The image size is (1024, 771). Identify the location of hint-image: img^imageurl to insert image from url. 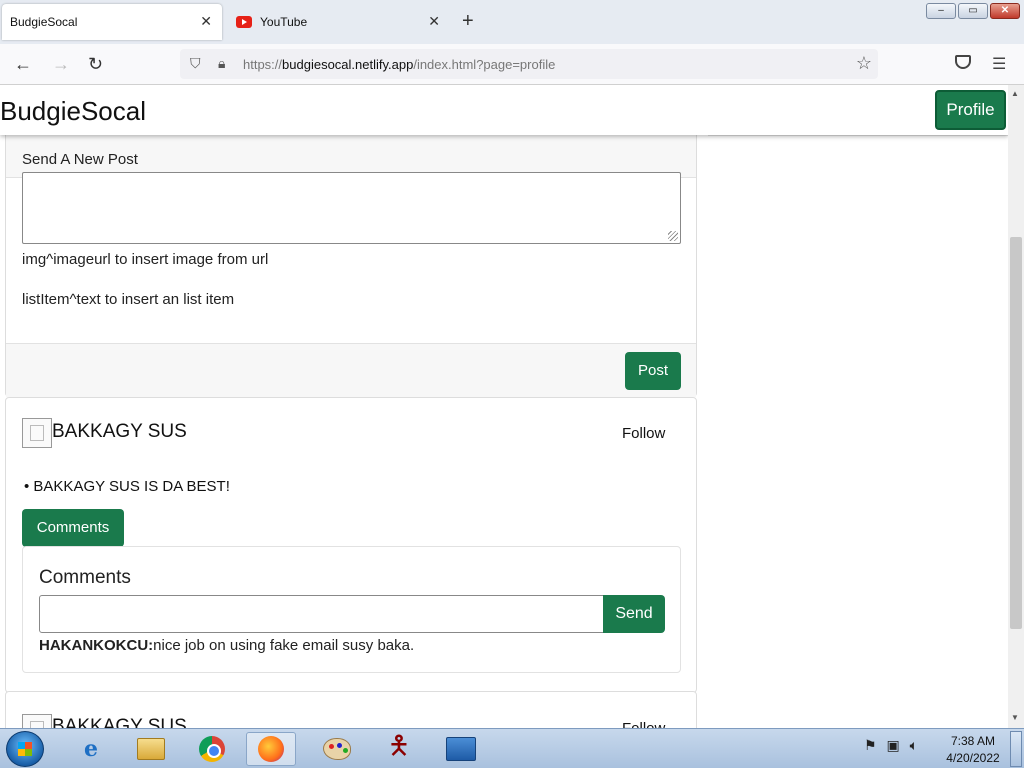
(145, 259).